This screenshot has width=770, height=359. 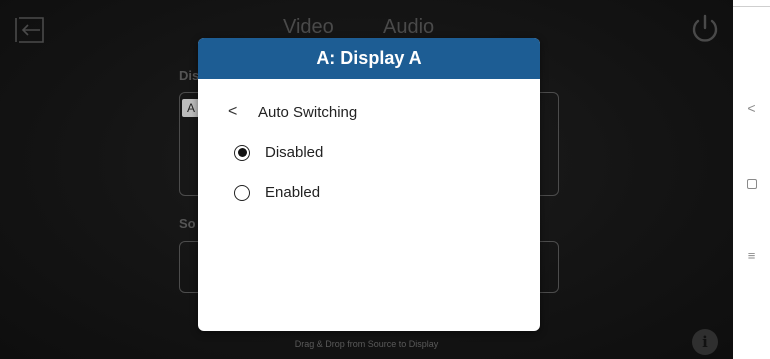 I want to click on auto-switching-label: Auto Switching, so click(x=308, y=112).